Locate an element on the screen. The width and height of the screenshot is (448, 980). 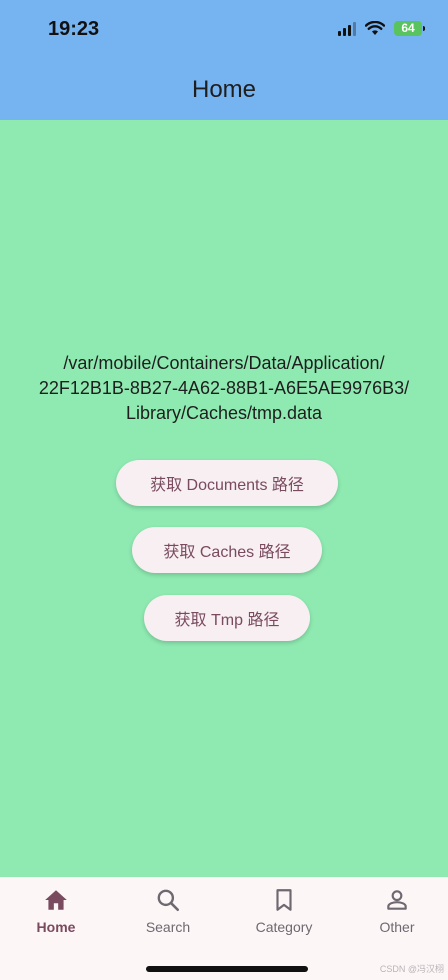
watermark: CSDN @冯汉栩 is located at coordinates (411, 969).